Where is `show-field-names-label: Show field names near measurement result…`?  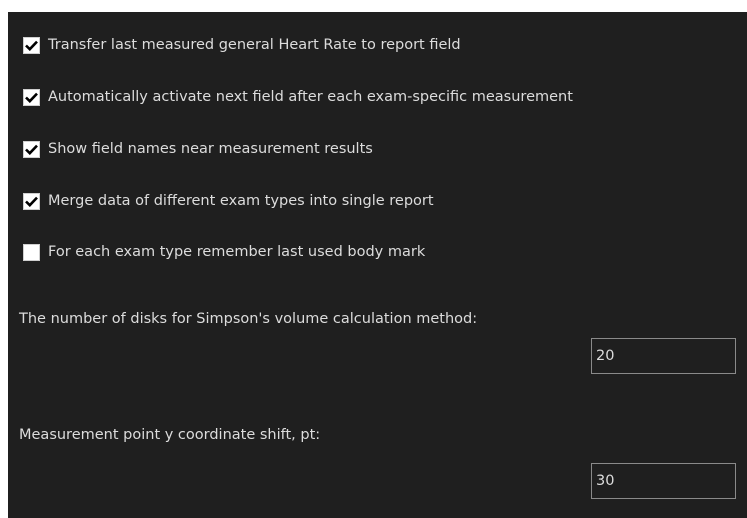
show-field-names-label: Show field names near measurement result… is located at coordinates (210, 149).